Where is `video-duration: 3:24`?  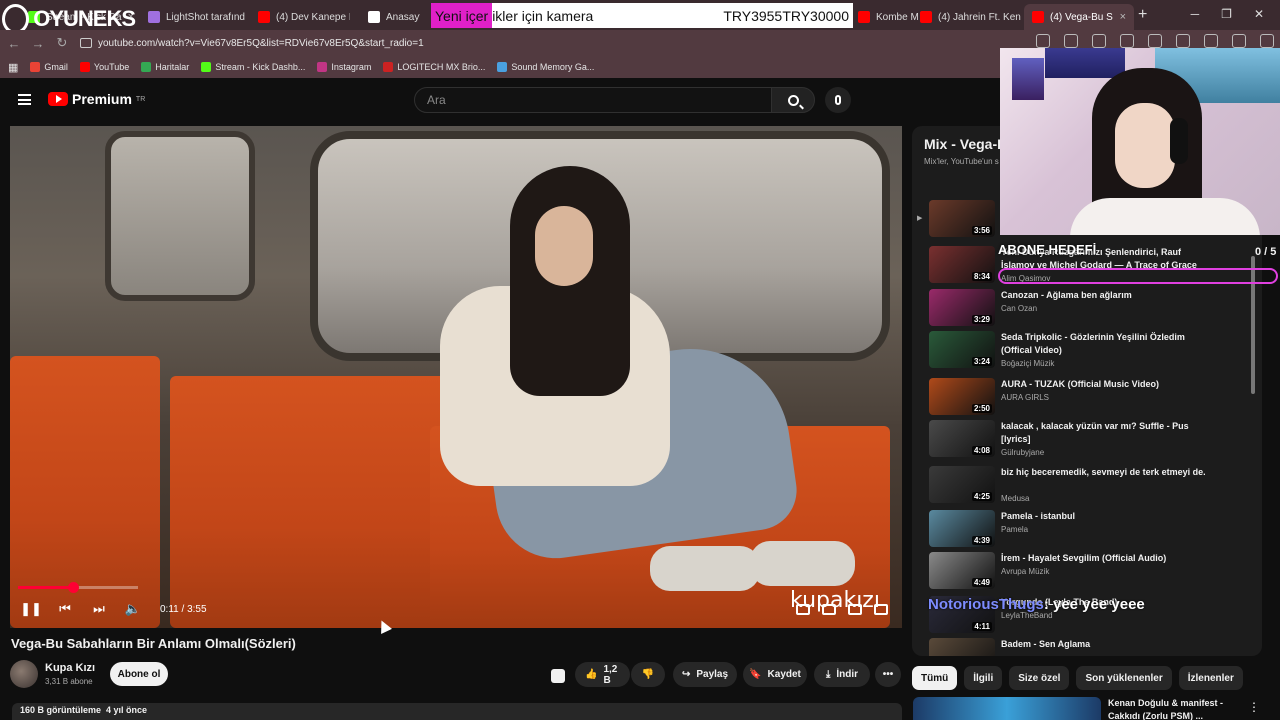 video-duration: 3:24 is located at coordinates (981, 361).